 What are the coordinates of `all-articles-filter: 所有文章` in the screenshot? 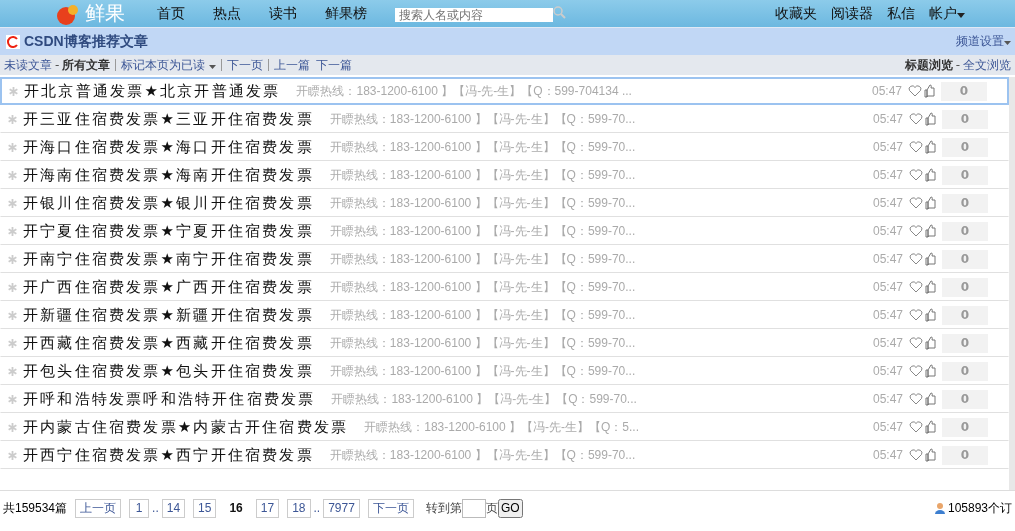 It's located at (86, 65).